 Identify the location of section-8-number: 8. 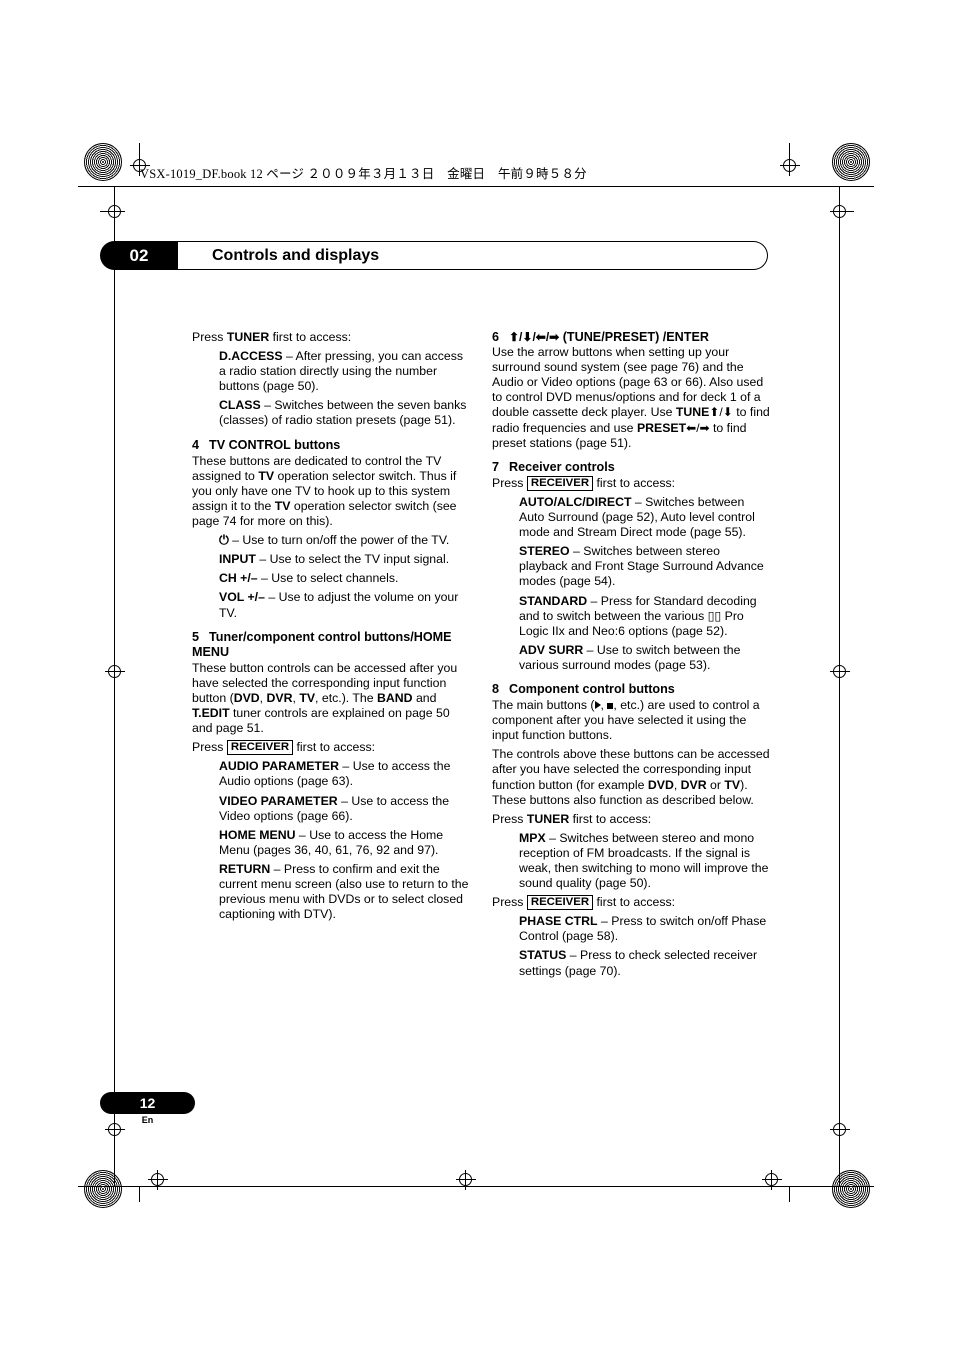
(496, 688).